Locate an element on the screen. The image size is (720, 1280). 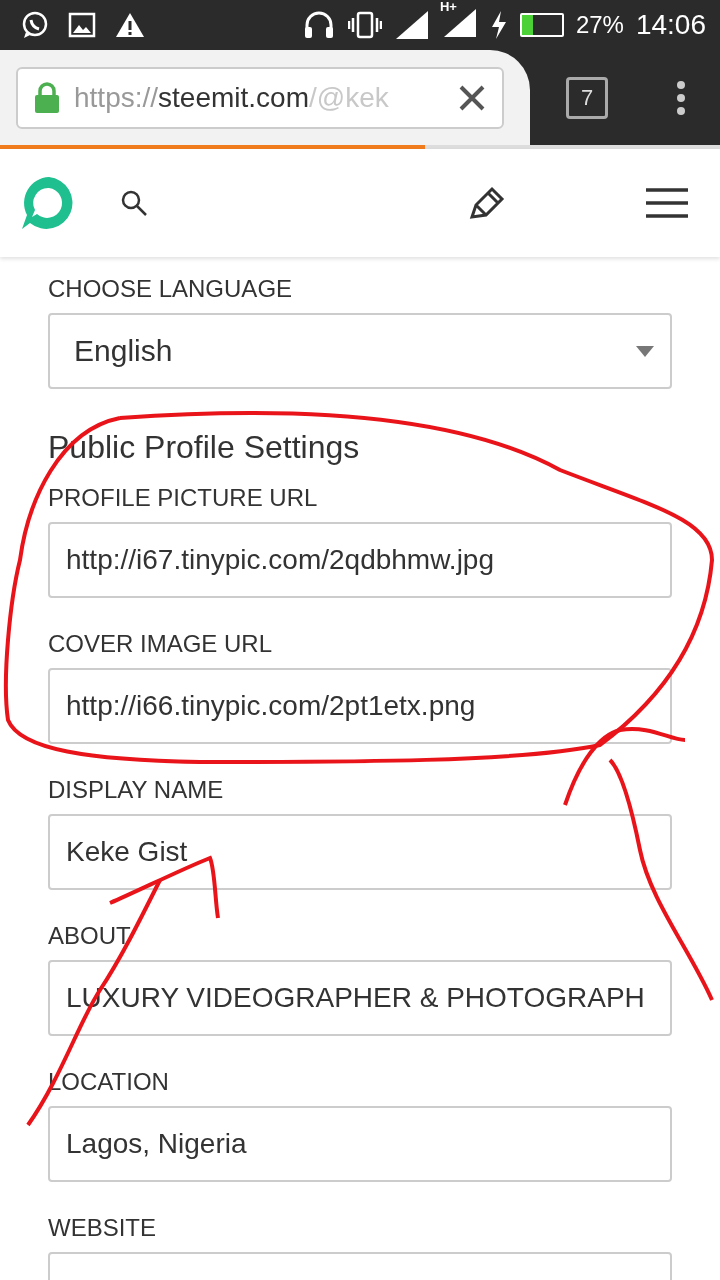
battery-percent: 27% is located at coordinates (599, 25).